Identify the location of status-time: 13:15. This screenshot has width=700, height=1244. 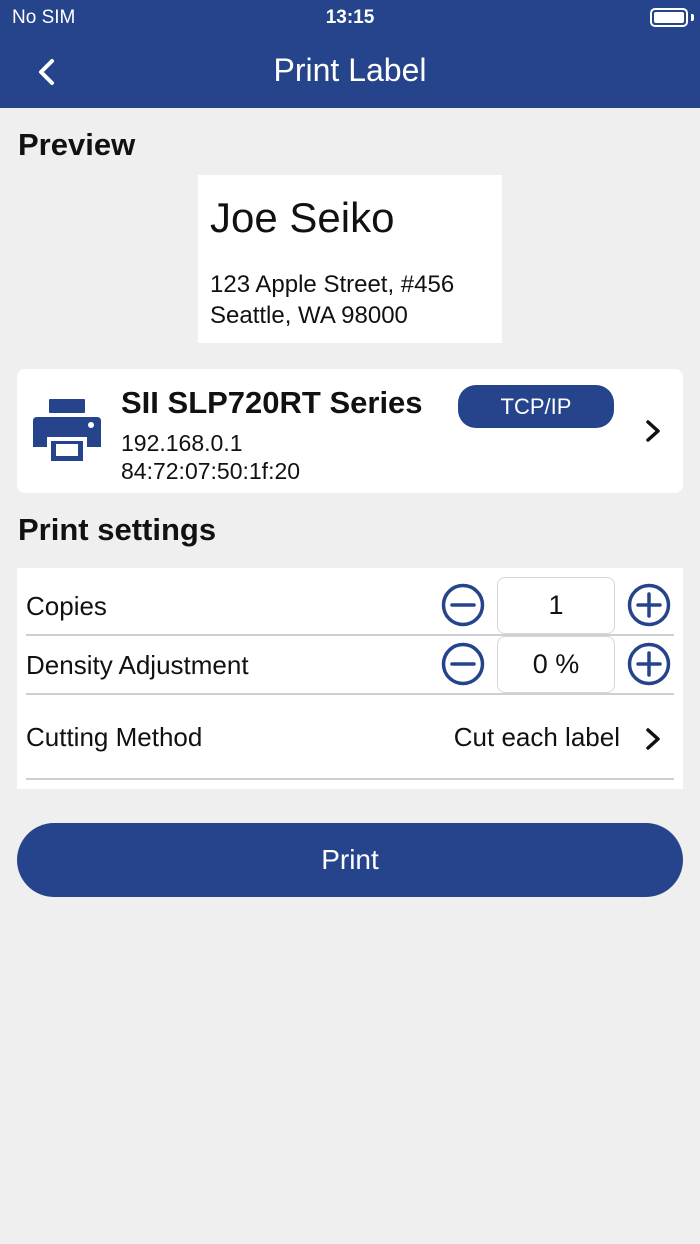
(350, 17).